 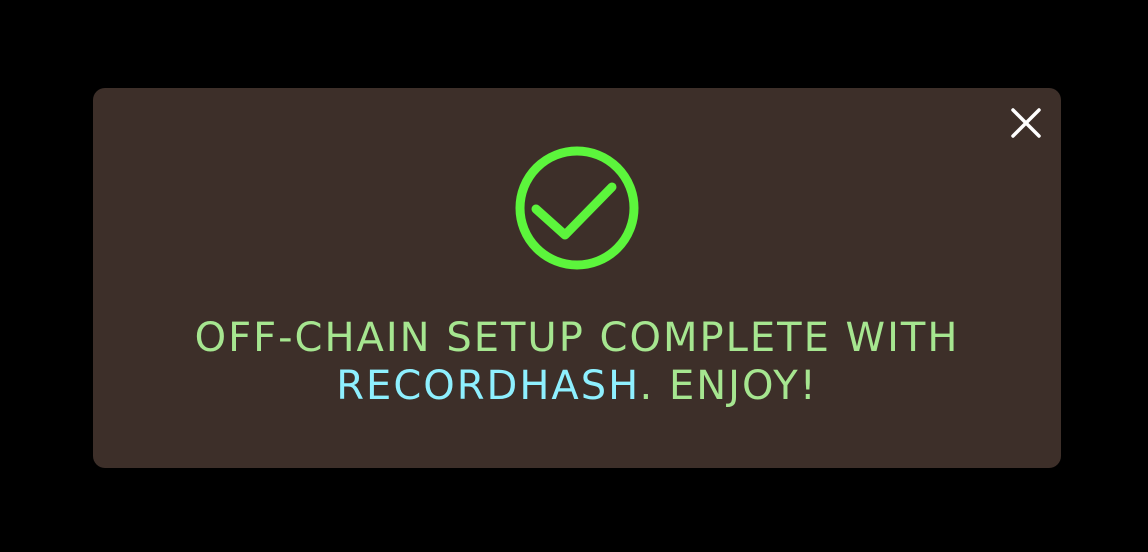 I want to click on message-line-1: OFF-CHAIN SETUP COMPLETE WITH, so click(x=577, y=338).